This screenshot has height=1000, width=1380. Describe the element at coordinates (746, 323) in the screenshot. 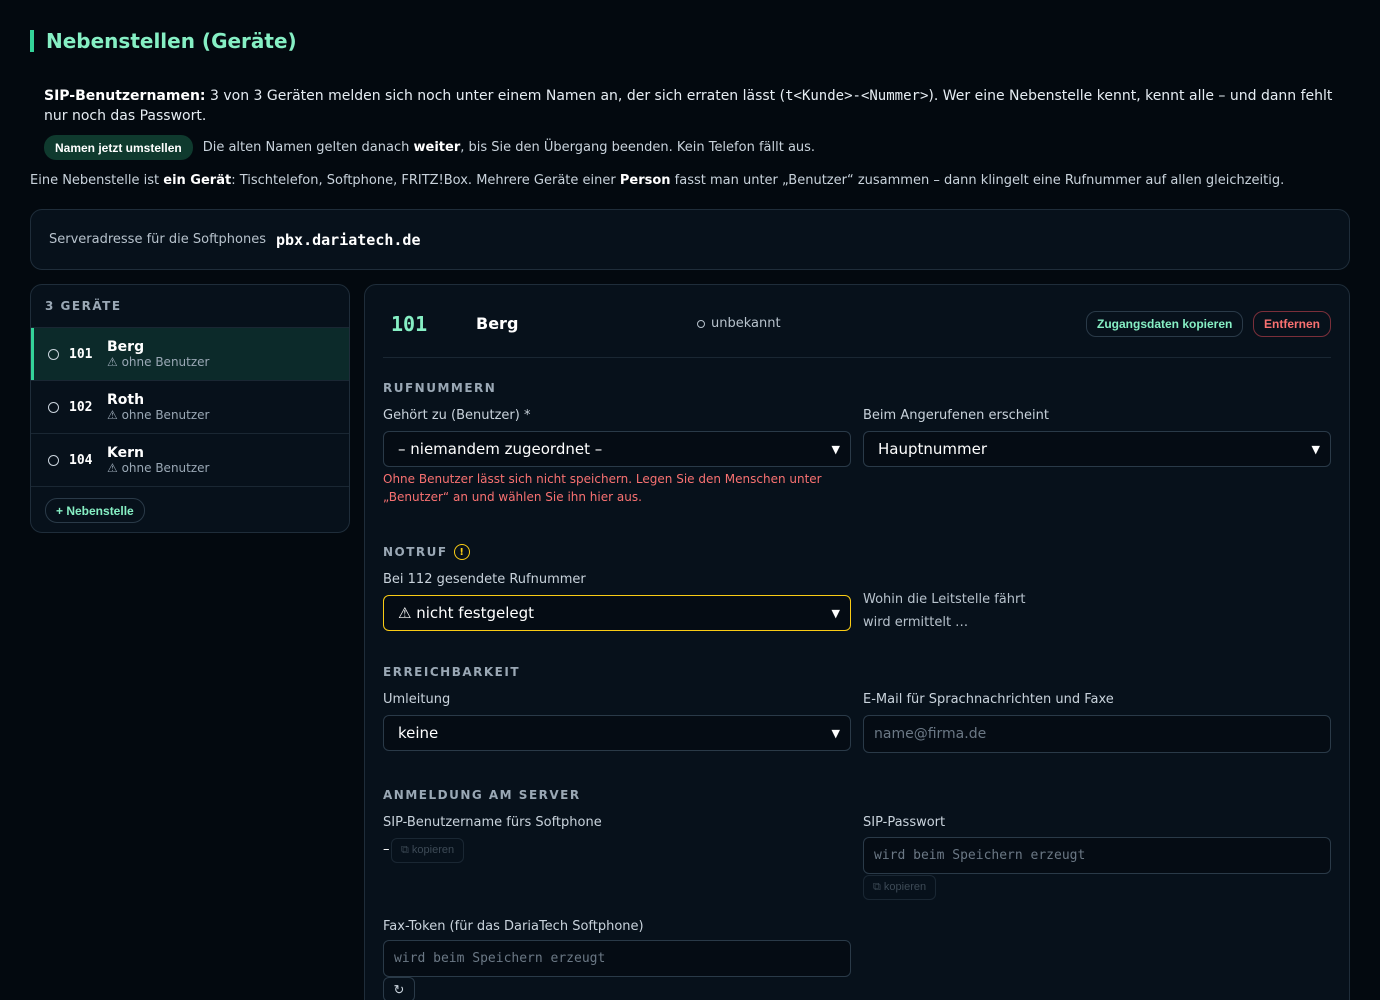

I see `status-text: unbekannt` at that location.